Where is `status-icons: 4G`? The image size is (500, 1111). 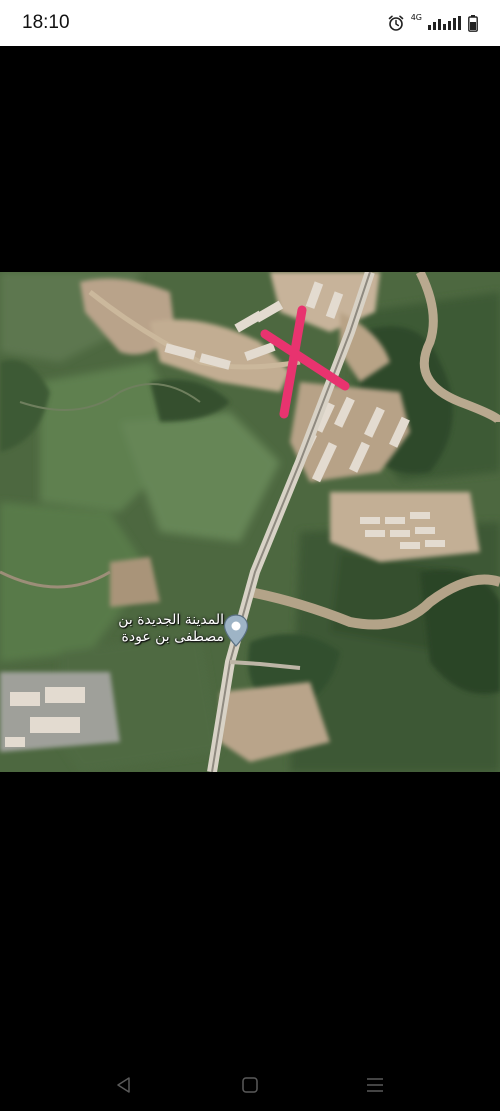 status-icons: 4G is located at coordinates (432, 23).